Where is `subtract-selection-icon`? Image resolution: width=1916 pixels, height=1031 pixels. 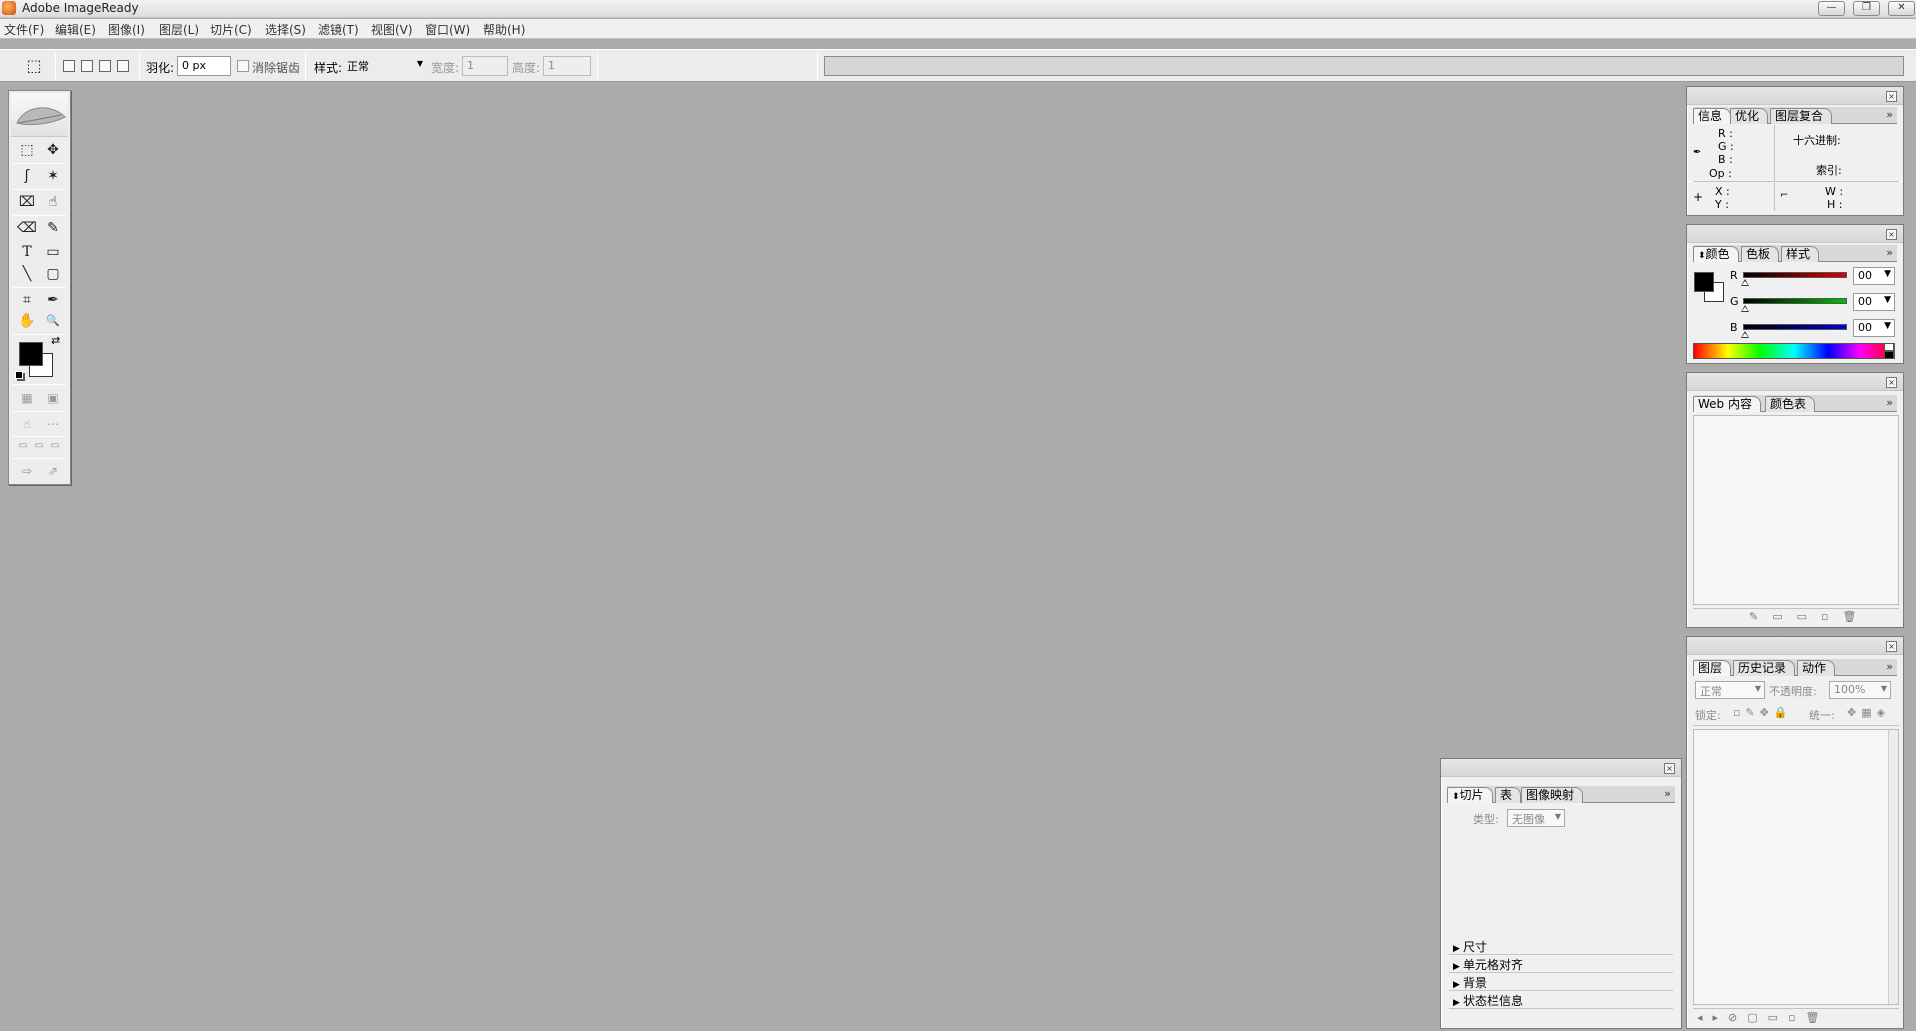
subtract-selection-icon is located at coordinates (105, 66).